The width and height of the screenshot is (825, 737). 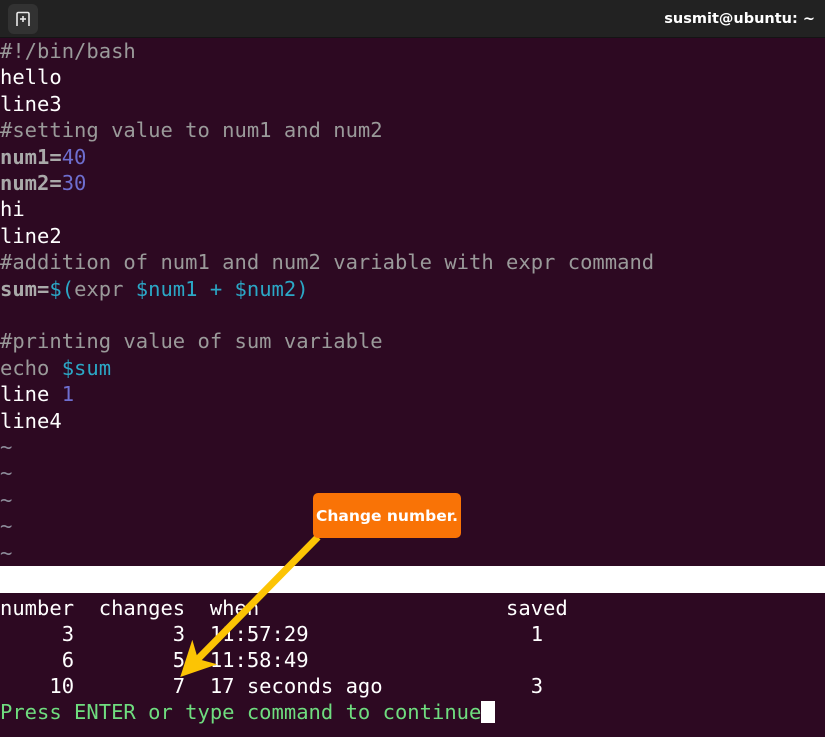 I want to click on code-token: $num2), so click(x=271, y=288).